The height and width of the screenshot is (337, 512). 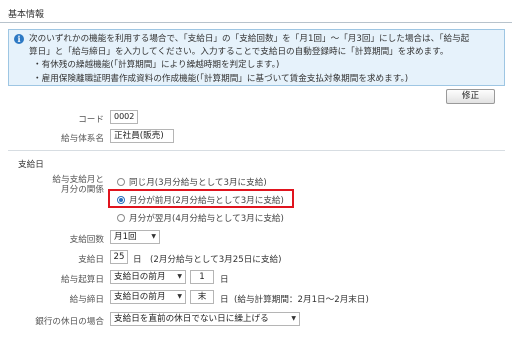 I want to click on pay-day-unit: 日, so click(x=137, y=260).